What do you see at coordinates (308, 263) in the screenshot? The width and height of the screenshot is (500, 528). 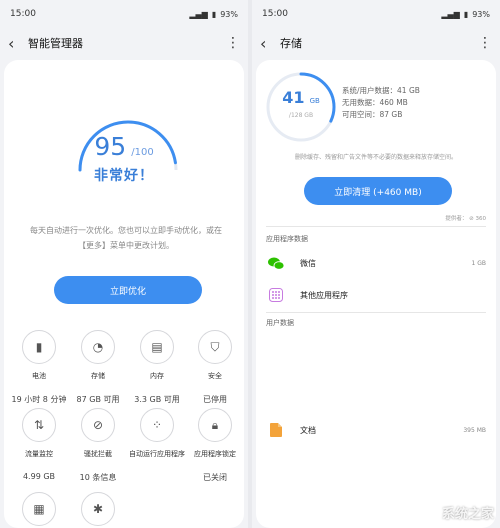 I see `app-name: 微信` at bounding box center [308, 263].